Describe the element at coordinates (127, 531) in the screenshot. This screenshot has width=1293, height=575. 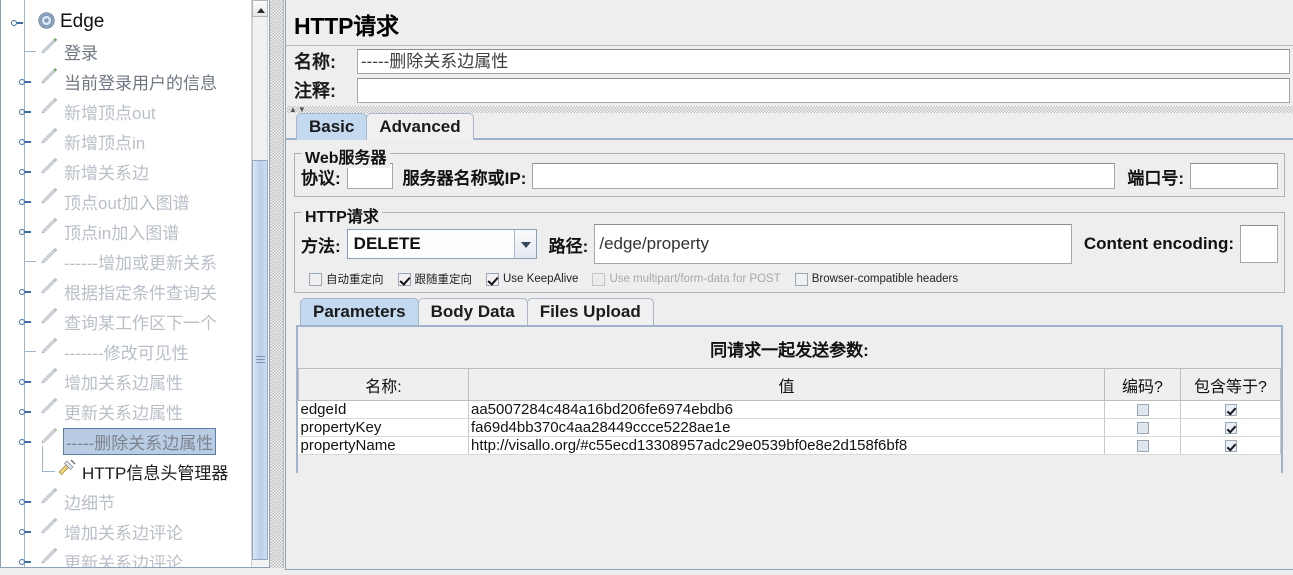
I see `tree-item-16: 增加关系边评论` at that location.